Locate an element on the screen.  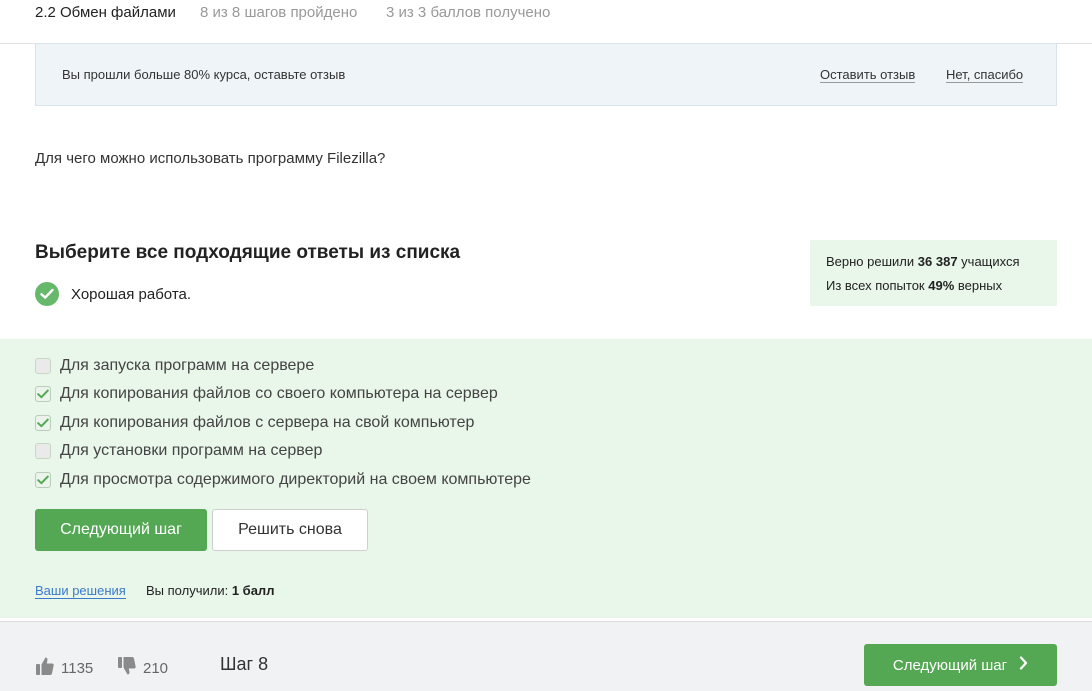
lesson-title: 2.2 Обмен файлами is located at coordinates (105, 12).